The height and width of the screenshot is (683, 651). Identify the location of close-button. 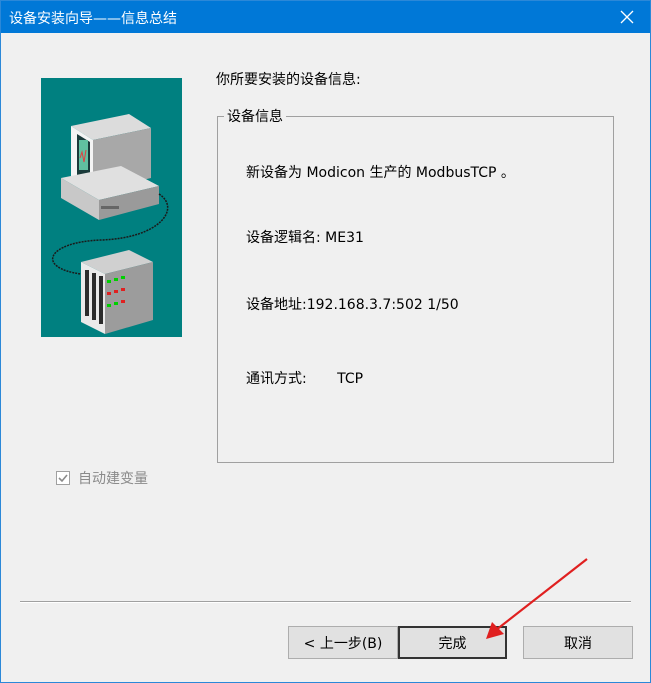
(627, 17).